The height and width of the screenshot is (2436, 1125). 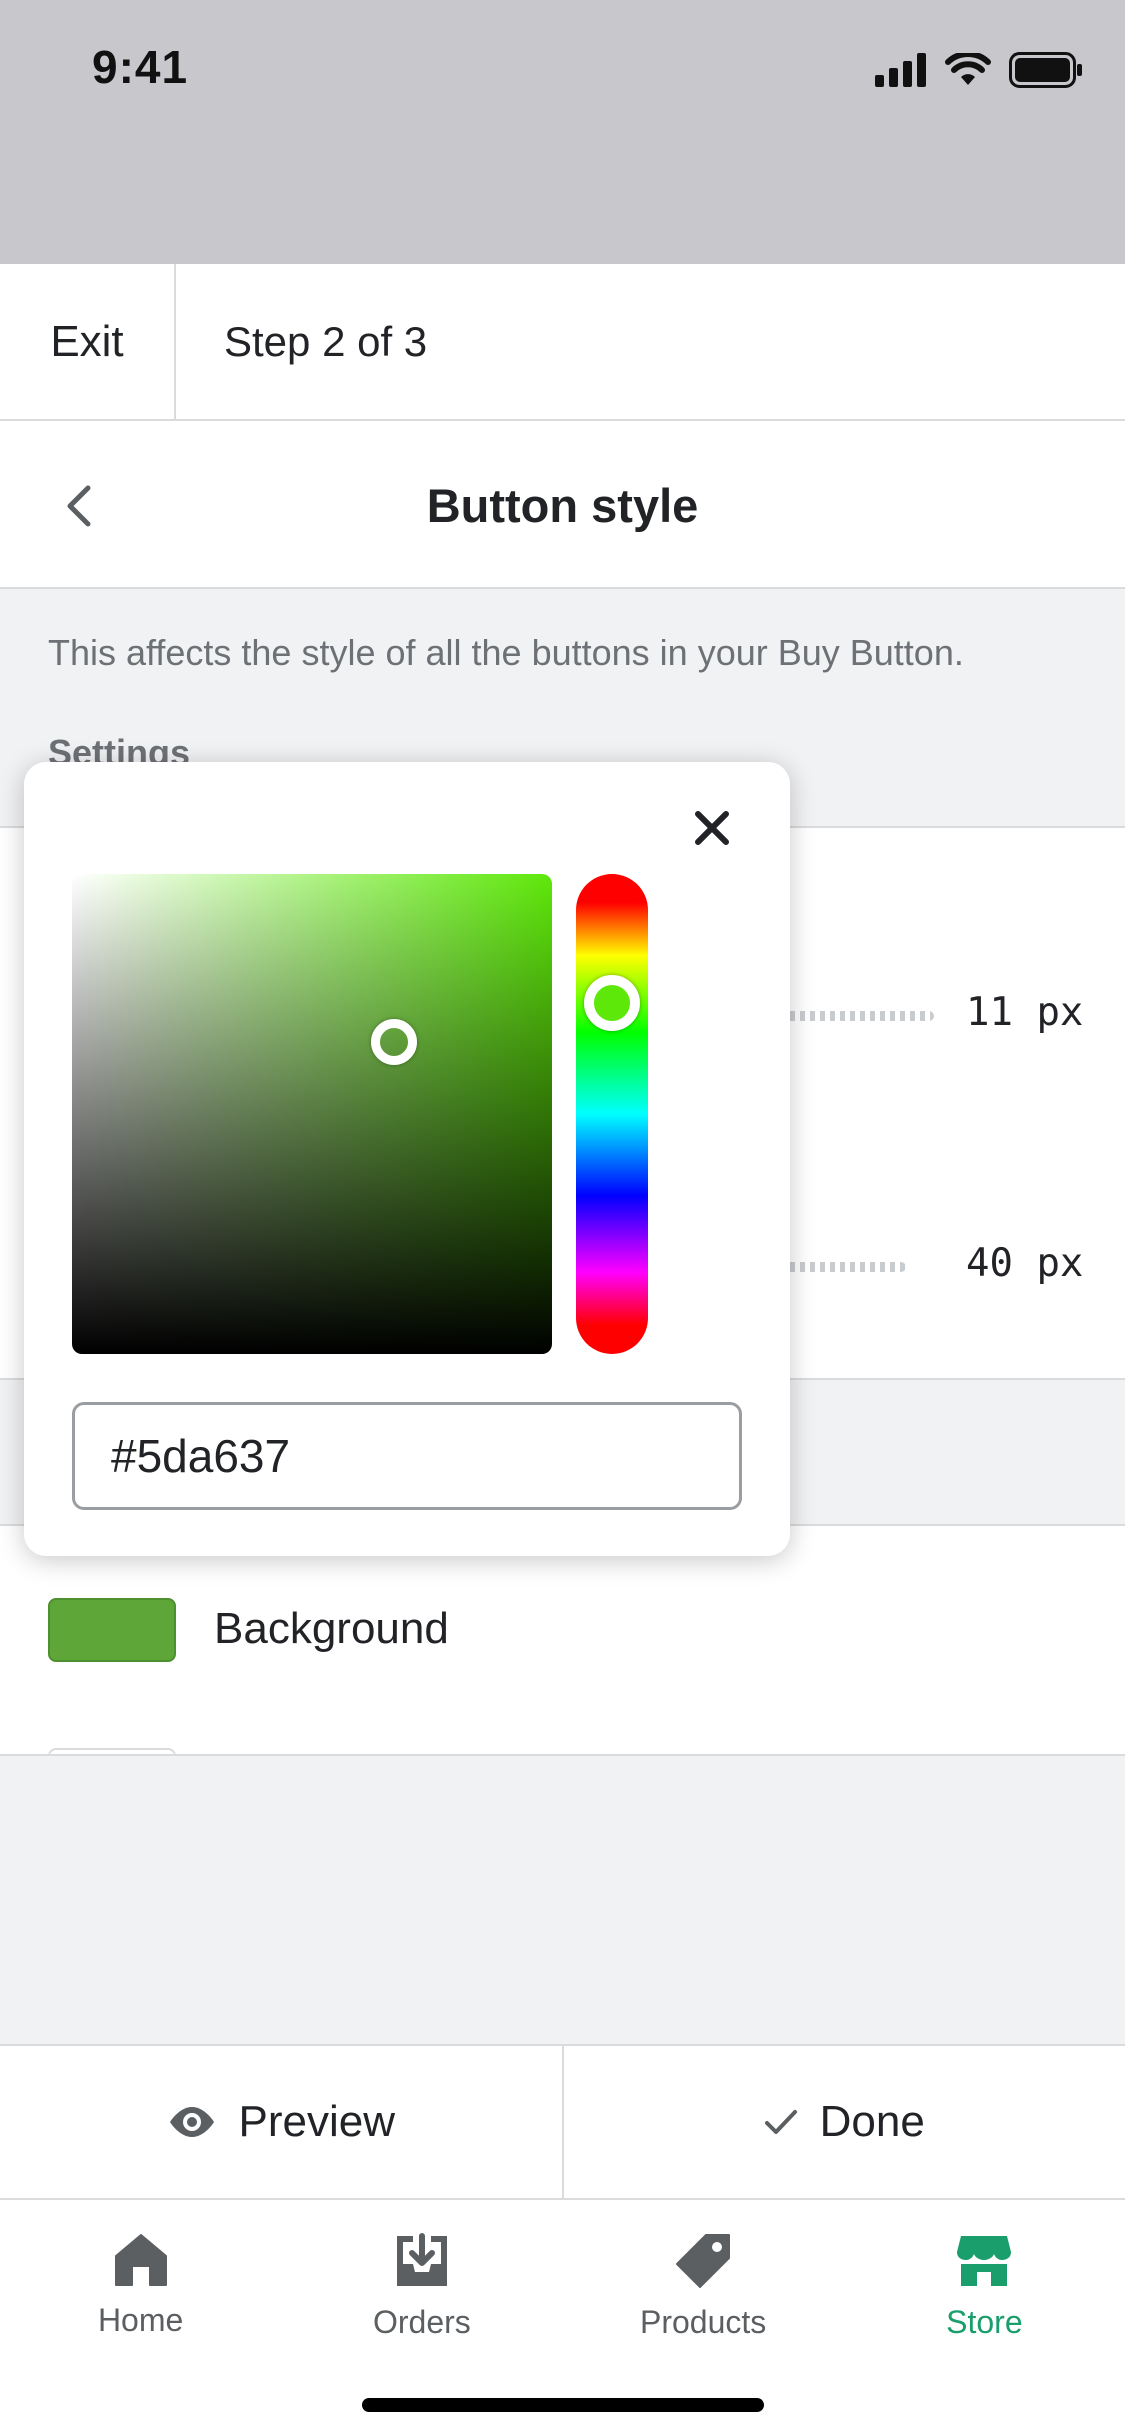 I want to click on tag-icon, so click(x=703, y=2261).